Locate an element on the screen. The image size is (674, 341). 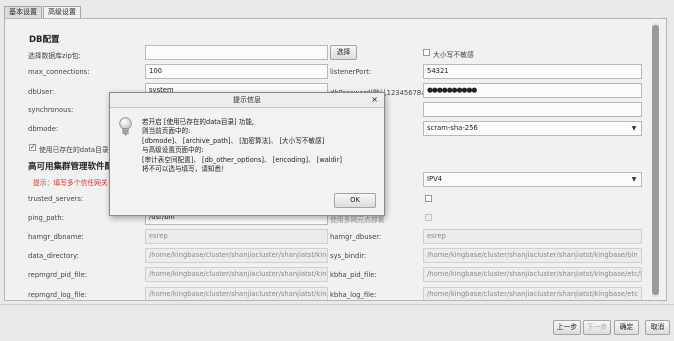
kbha-log-label: kbha_log_file: is located at coordinates (353, 295).